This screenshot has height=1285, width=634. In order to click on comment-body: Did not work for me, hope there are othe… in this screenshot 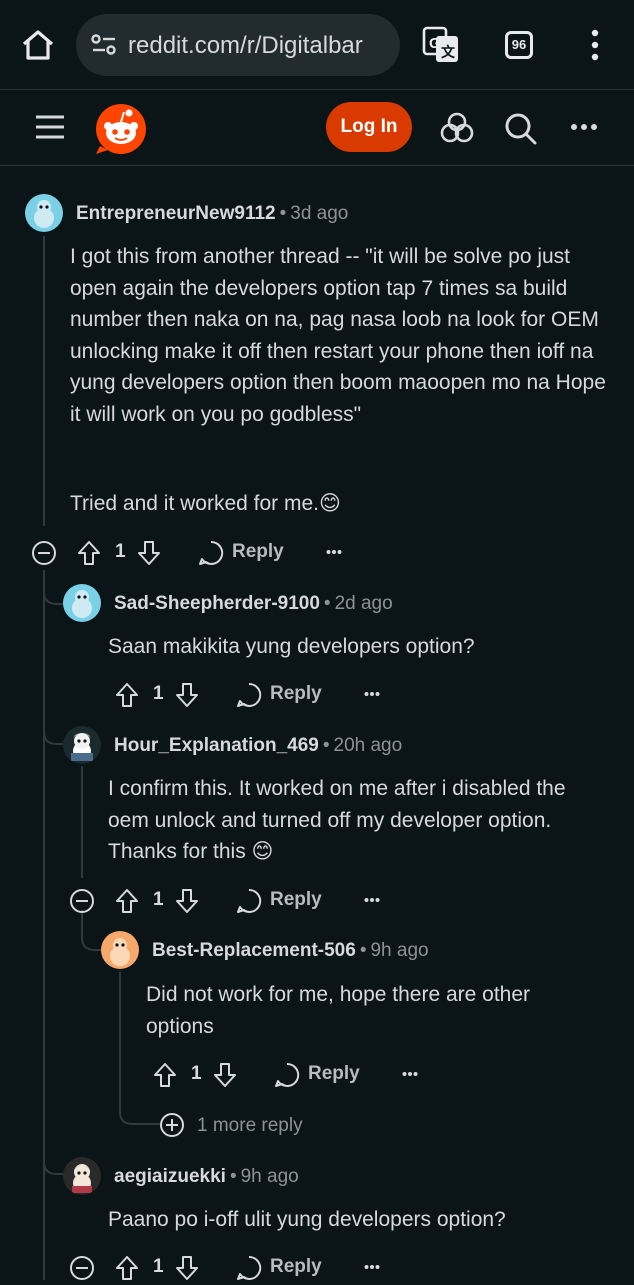, I will do `click(338, 1010)`.